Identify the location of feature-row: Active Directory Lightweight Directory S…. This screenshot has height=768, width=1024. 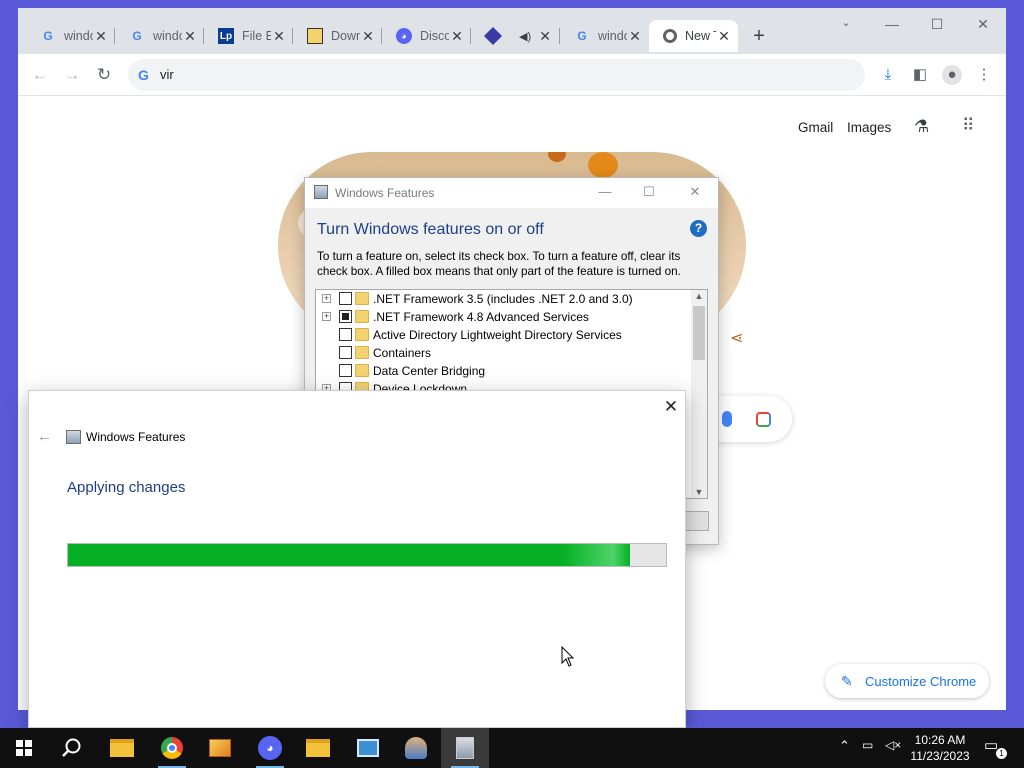
(504, 335).